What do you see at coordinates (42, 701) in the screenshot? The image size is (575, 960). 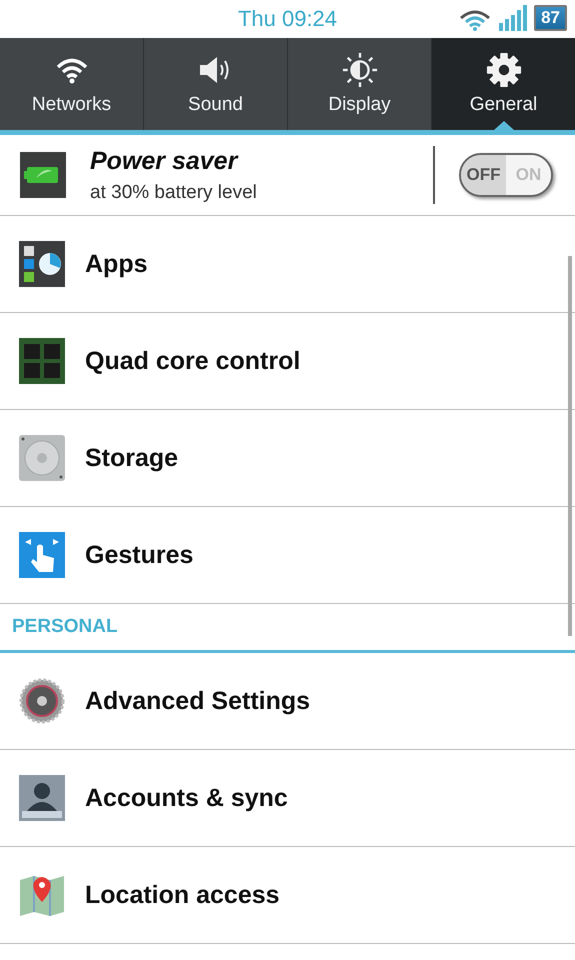 I see `gear-icon` at bounding box center [42, 701].